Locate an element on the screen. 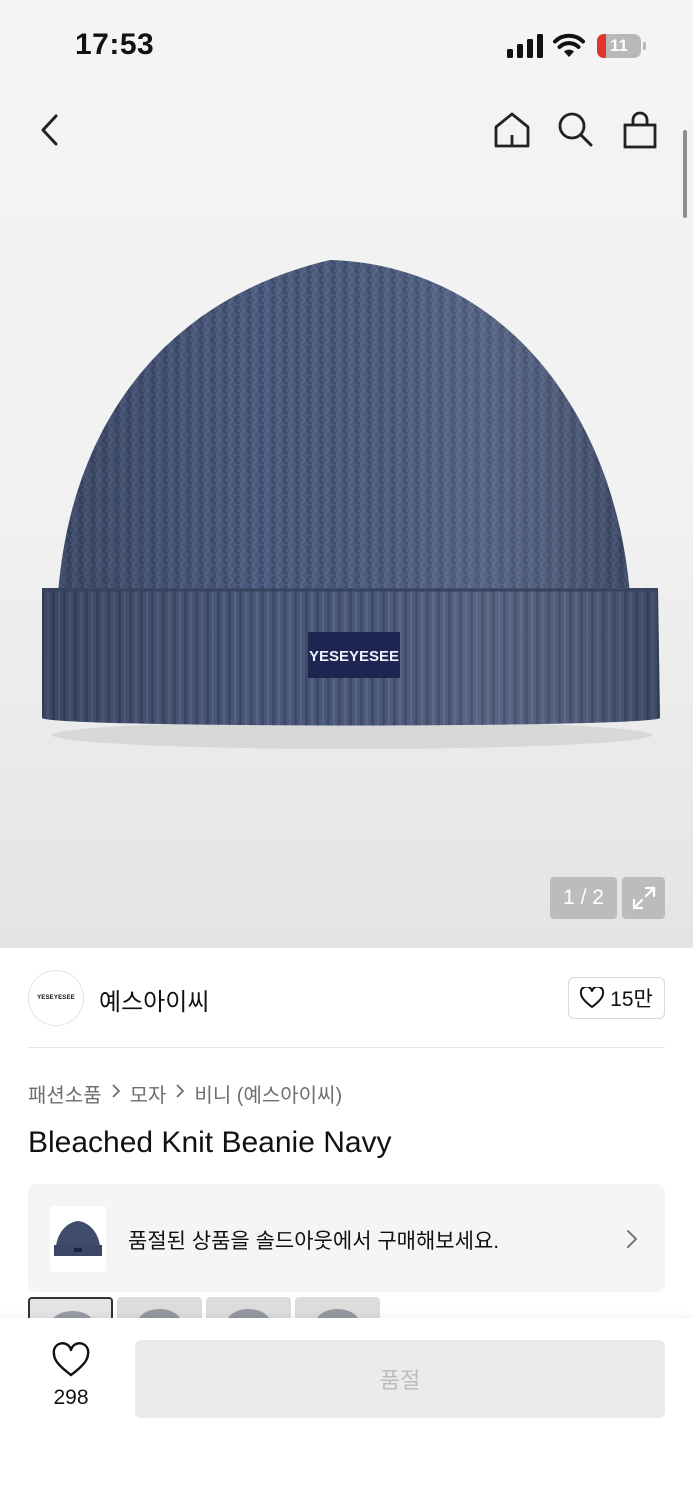  brand-tag: YESEYESEE is located at coordinates (354, 655).